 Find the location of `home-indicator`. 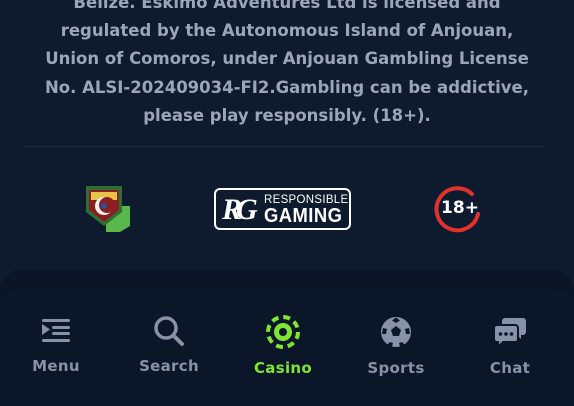

home-indicator is located at coordinates (287, 400).